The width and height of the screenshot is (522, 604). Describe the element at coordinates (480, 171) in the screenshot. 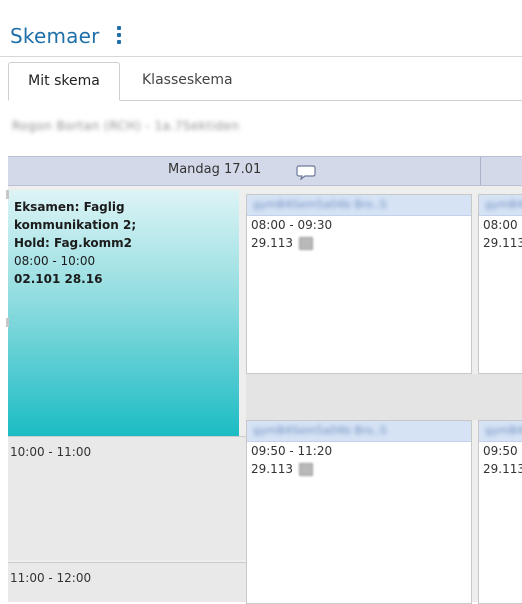

I see `day-column-divider` at that location.